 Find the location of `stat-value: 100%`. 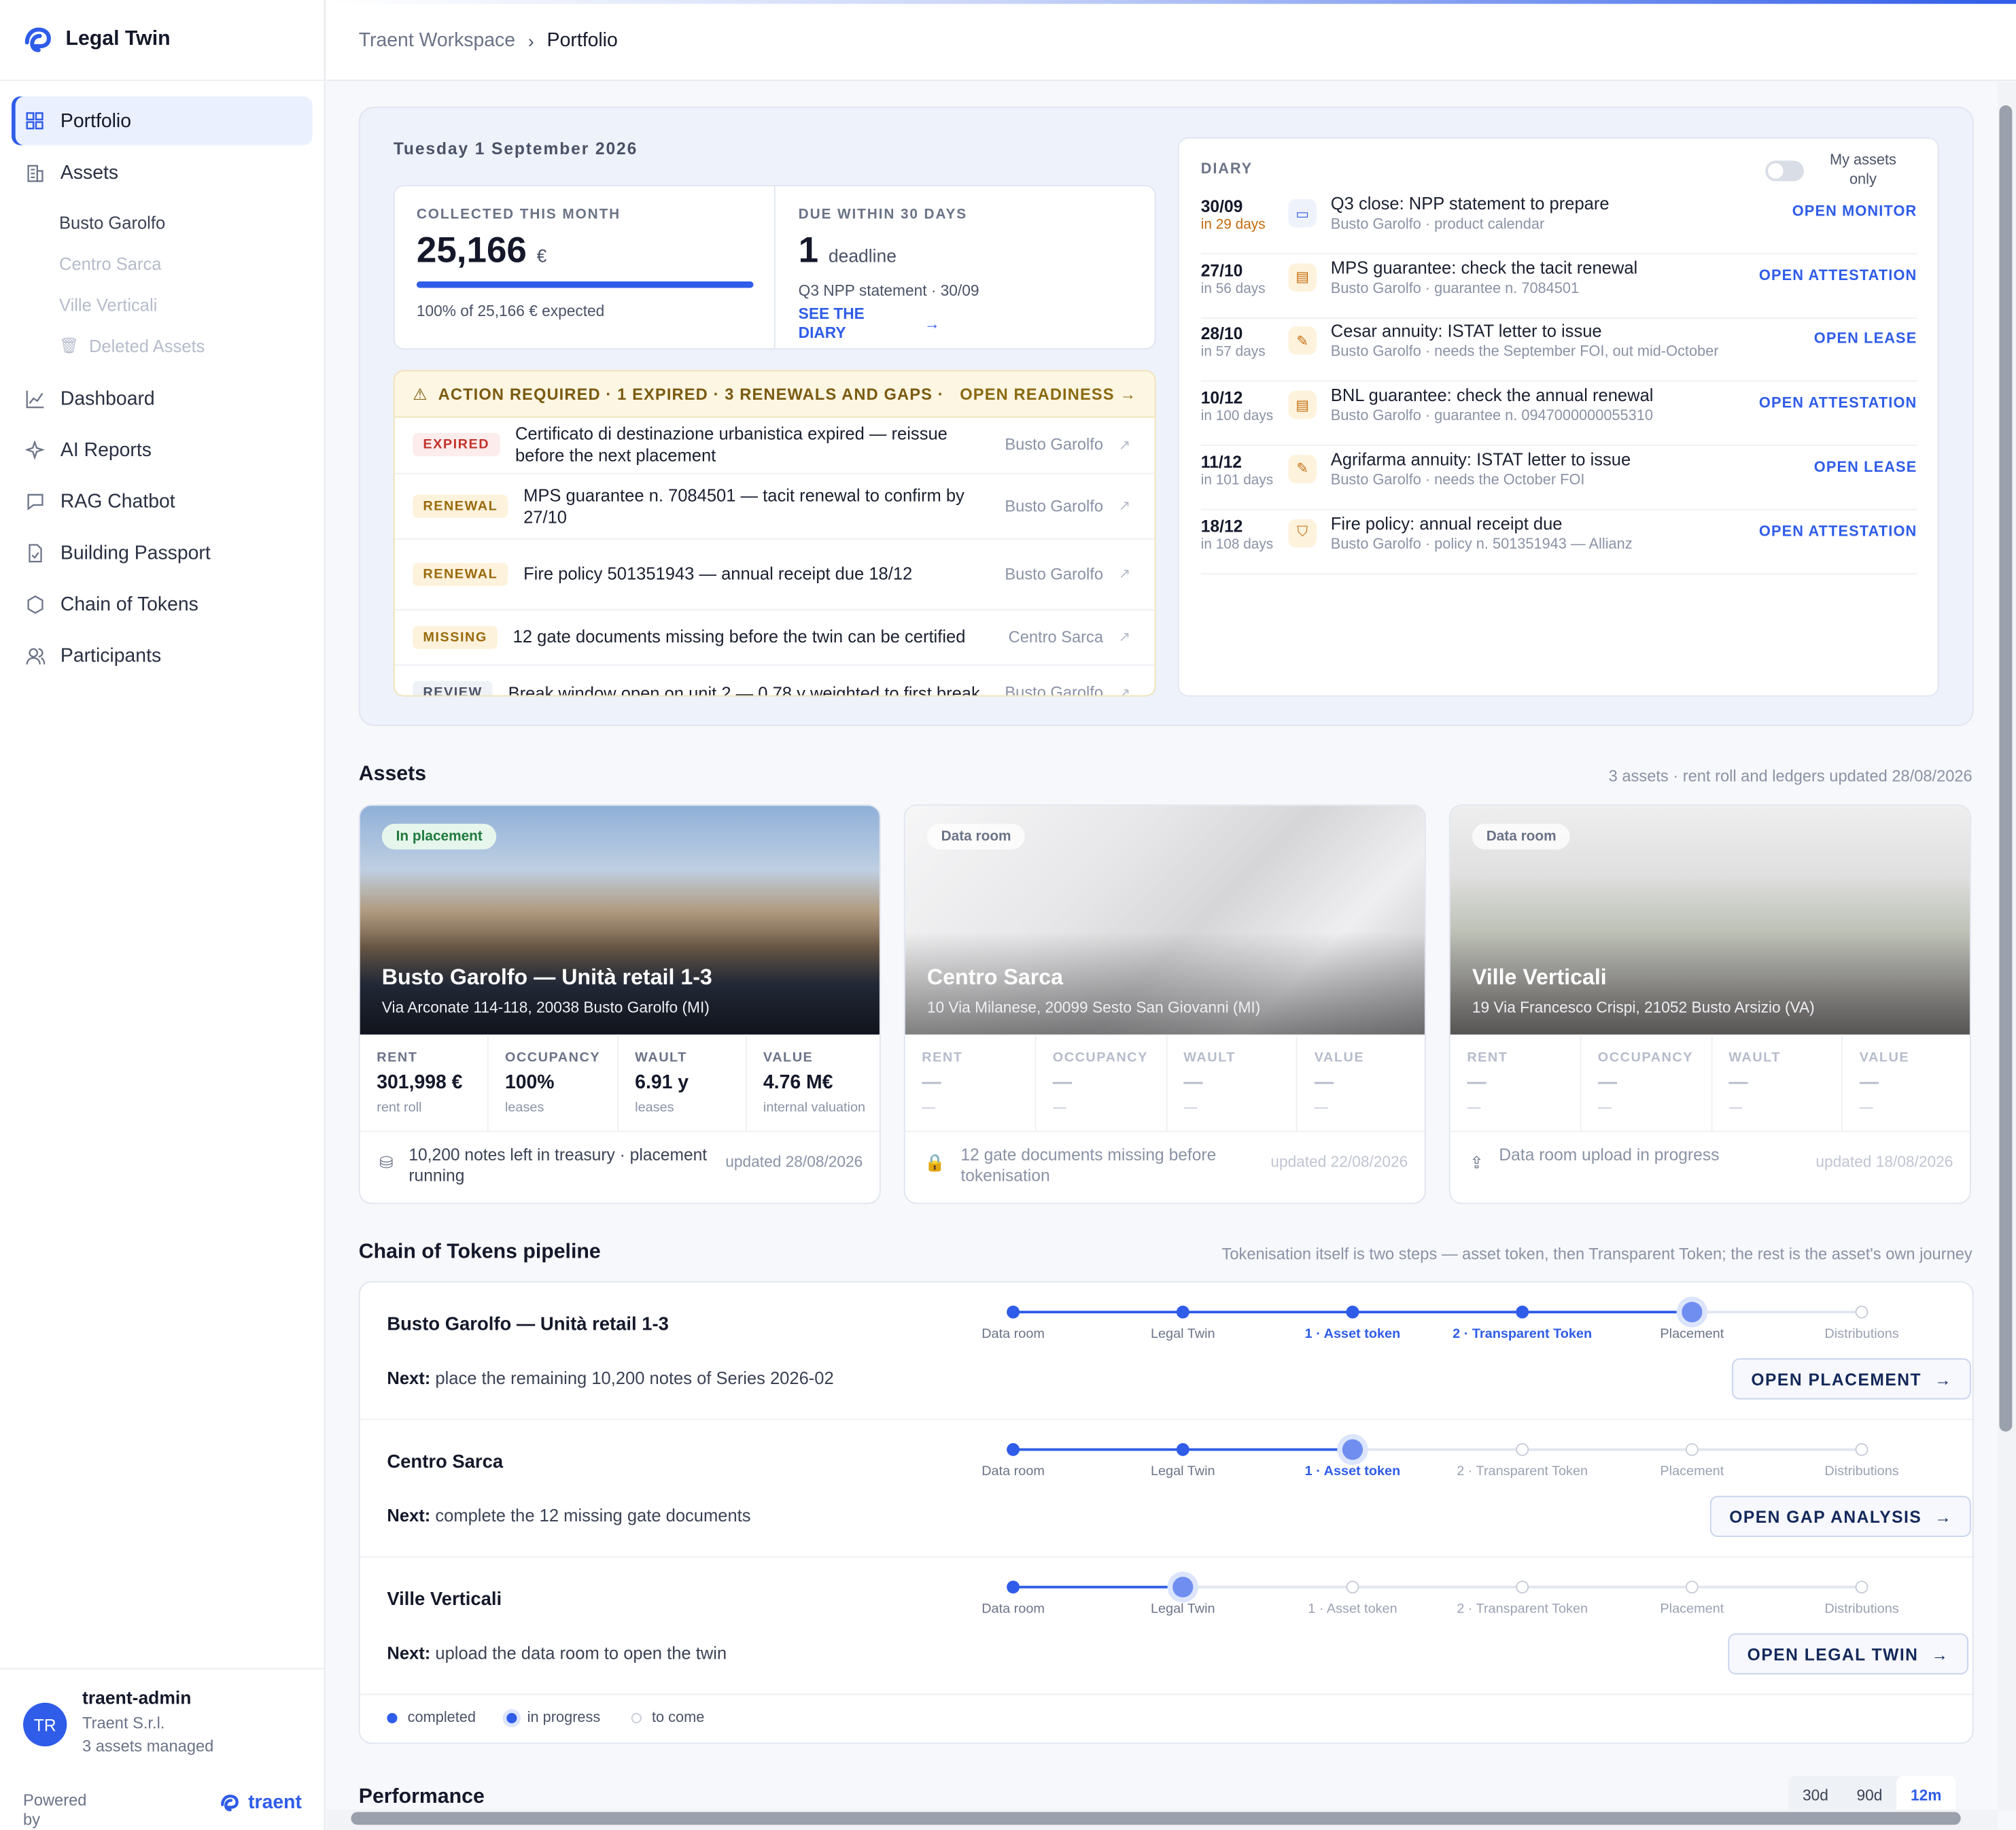

stat-value: 100% is located at coordinates (529, 1082).